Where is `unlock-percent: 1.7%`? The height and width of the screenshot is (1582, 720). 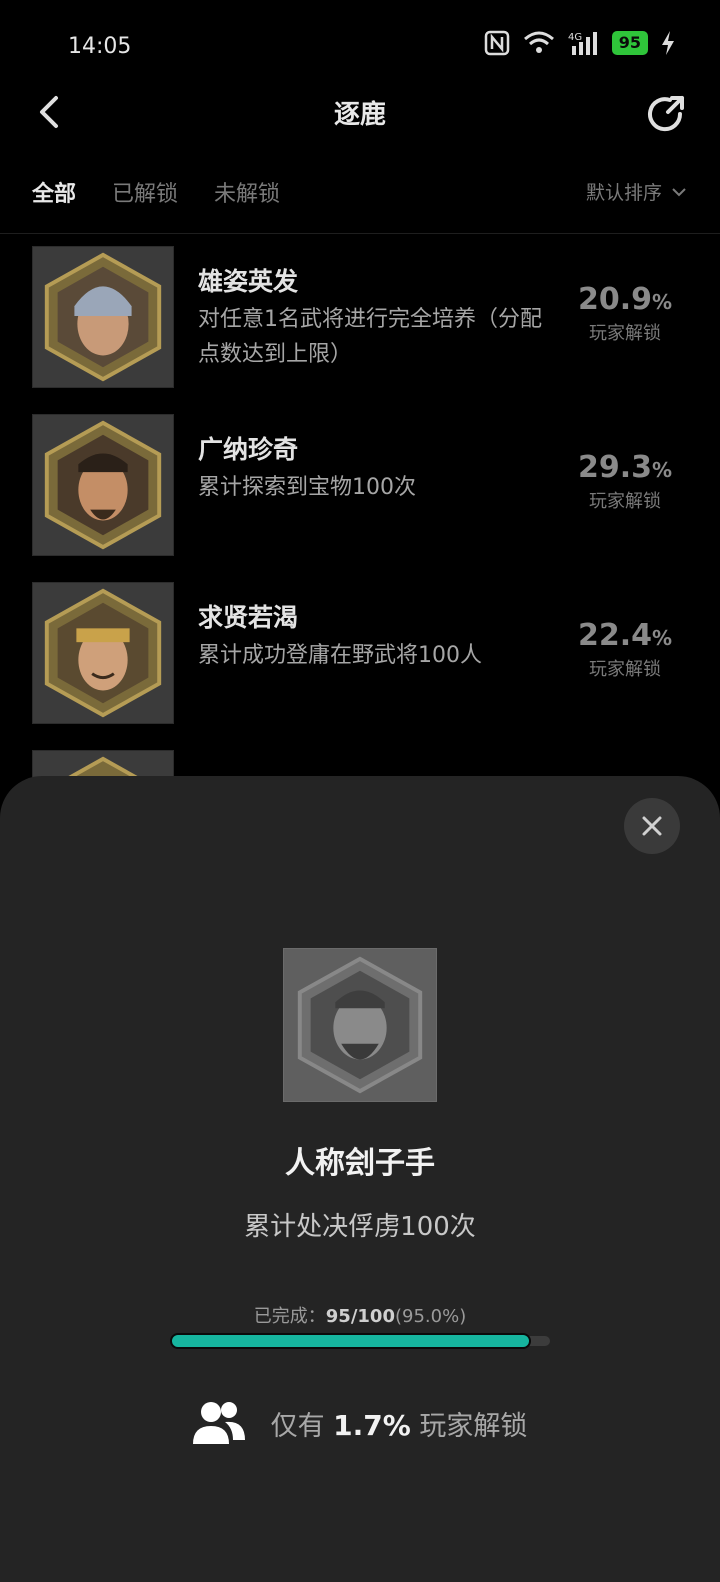 unlock-percent: 1.7% is located at coordinates (372, 1425).